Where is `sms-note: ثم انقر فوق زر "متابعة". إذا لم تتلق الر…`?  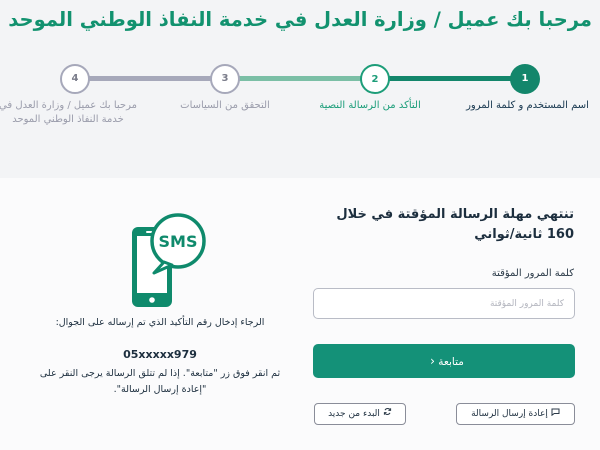
sms-note: ثم انقر فوق زر "متابعة". إذا لم تتلق الر… is located at coordinates (160, 381).